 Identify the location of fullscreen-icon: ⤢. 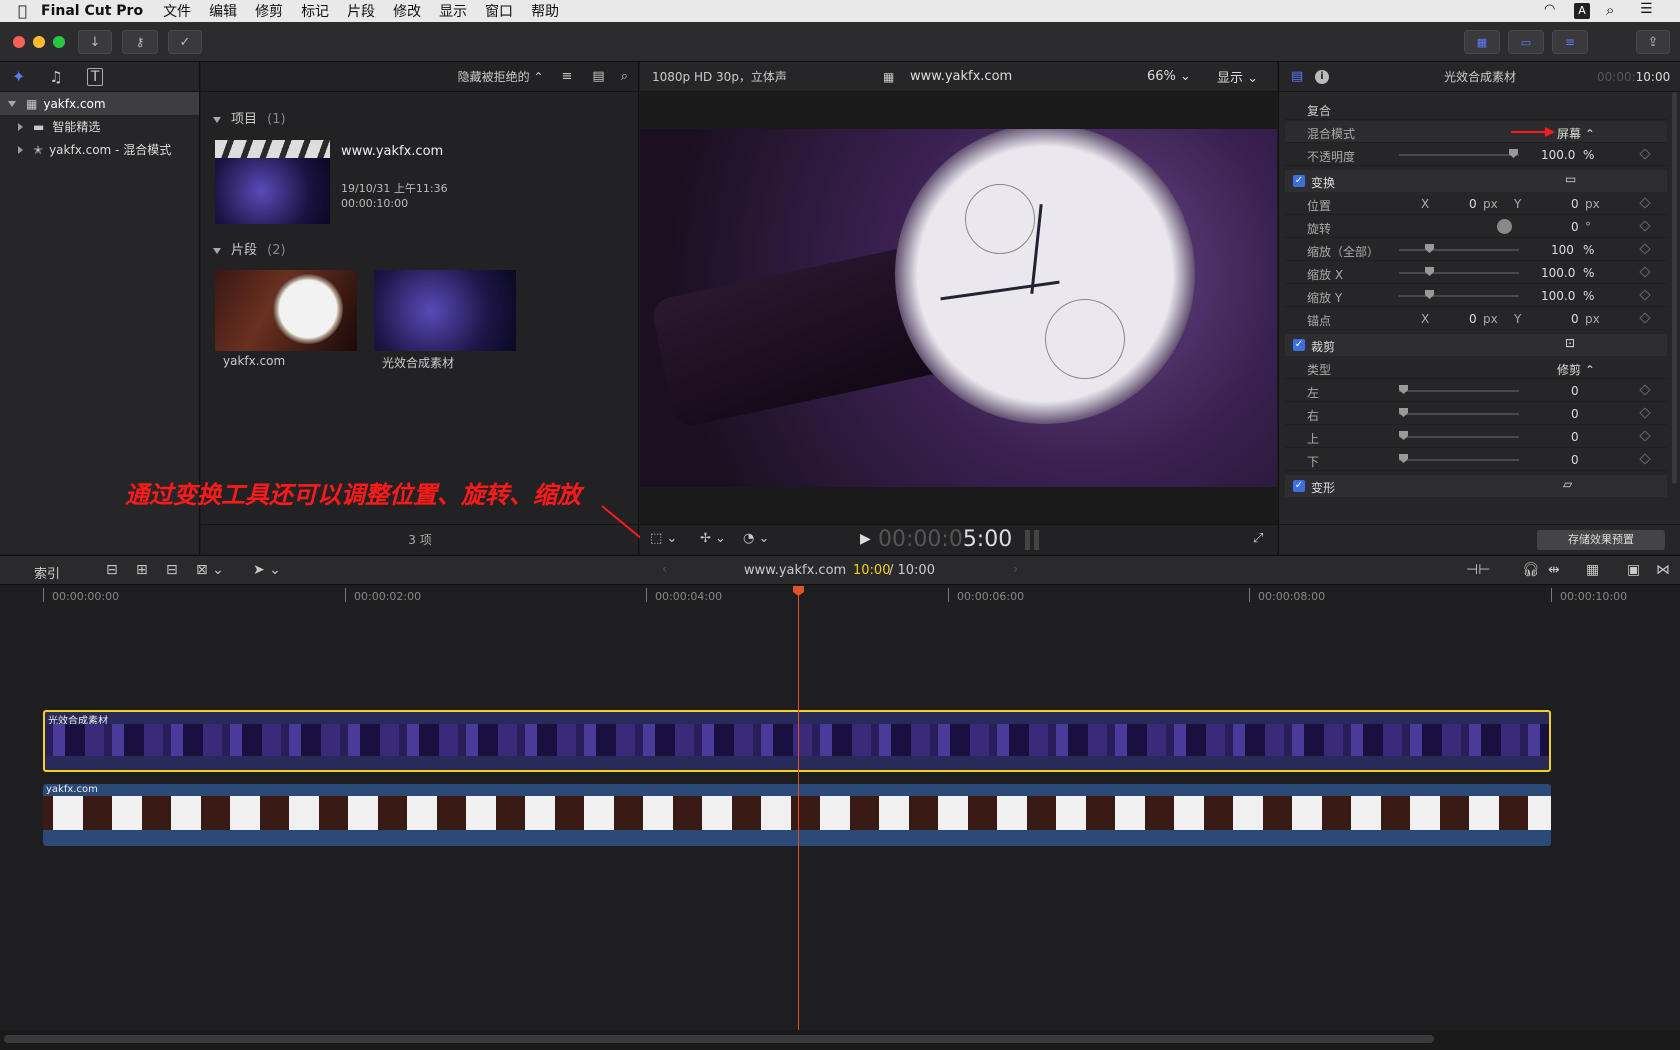
(1258, 538).